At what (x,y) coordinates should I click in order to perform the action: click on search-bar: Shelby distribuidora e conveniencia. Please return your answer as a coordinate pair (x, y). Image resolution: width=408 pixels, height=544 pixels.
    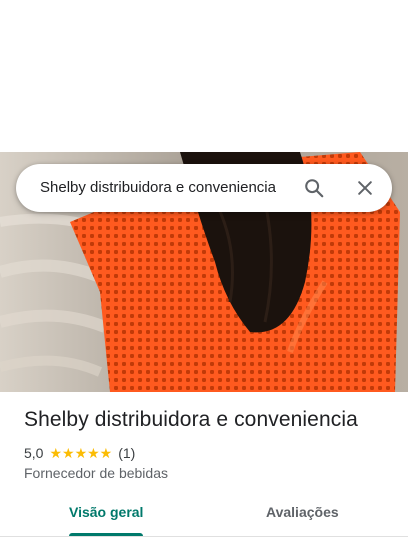
    Looking at the image, I should click on (204, 188).